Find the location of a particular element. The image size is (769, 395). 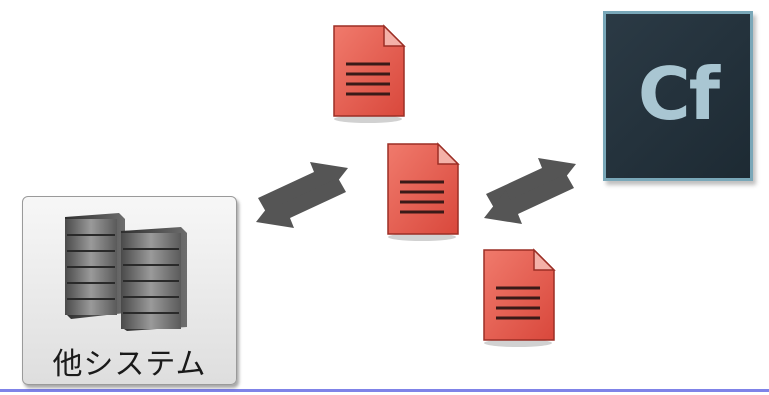

other-system-node: 他システム is located at coordinates (129, 290).